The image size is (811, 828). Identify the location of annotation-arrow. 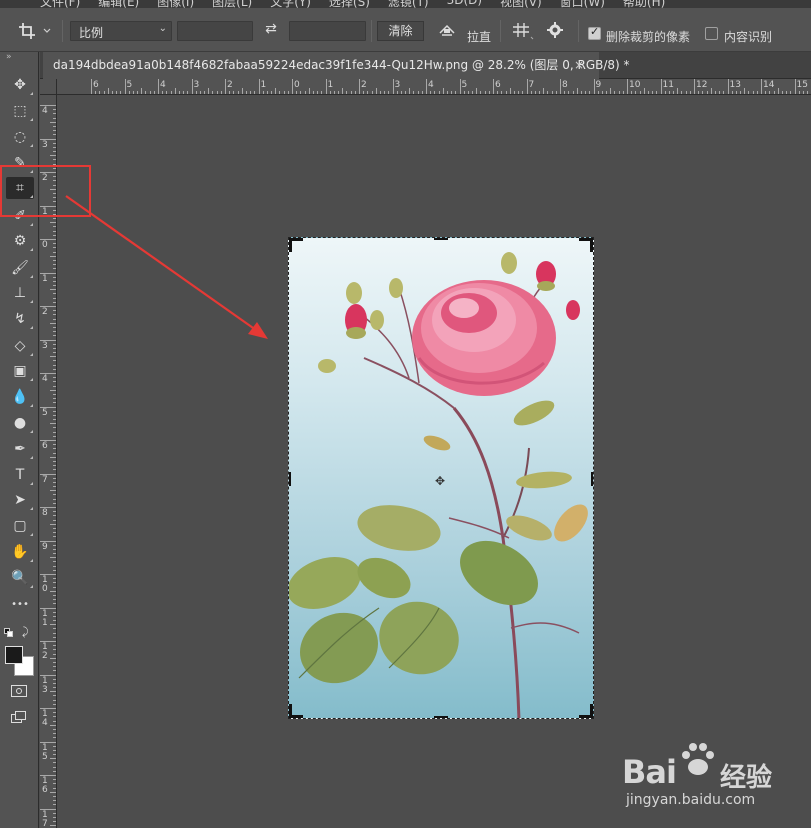
(161, 263).